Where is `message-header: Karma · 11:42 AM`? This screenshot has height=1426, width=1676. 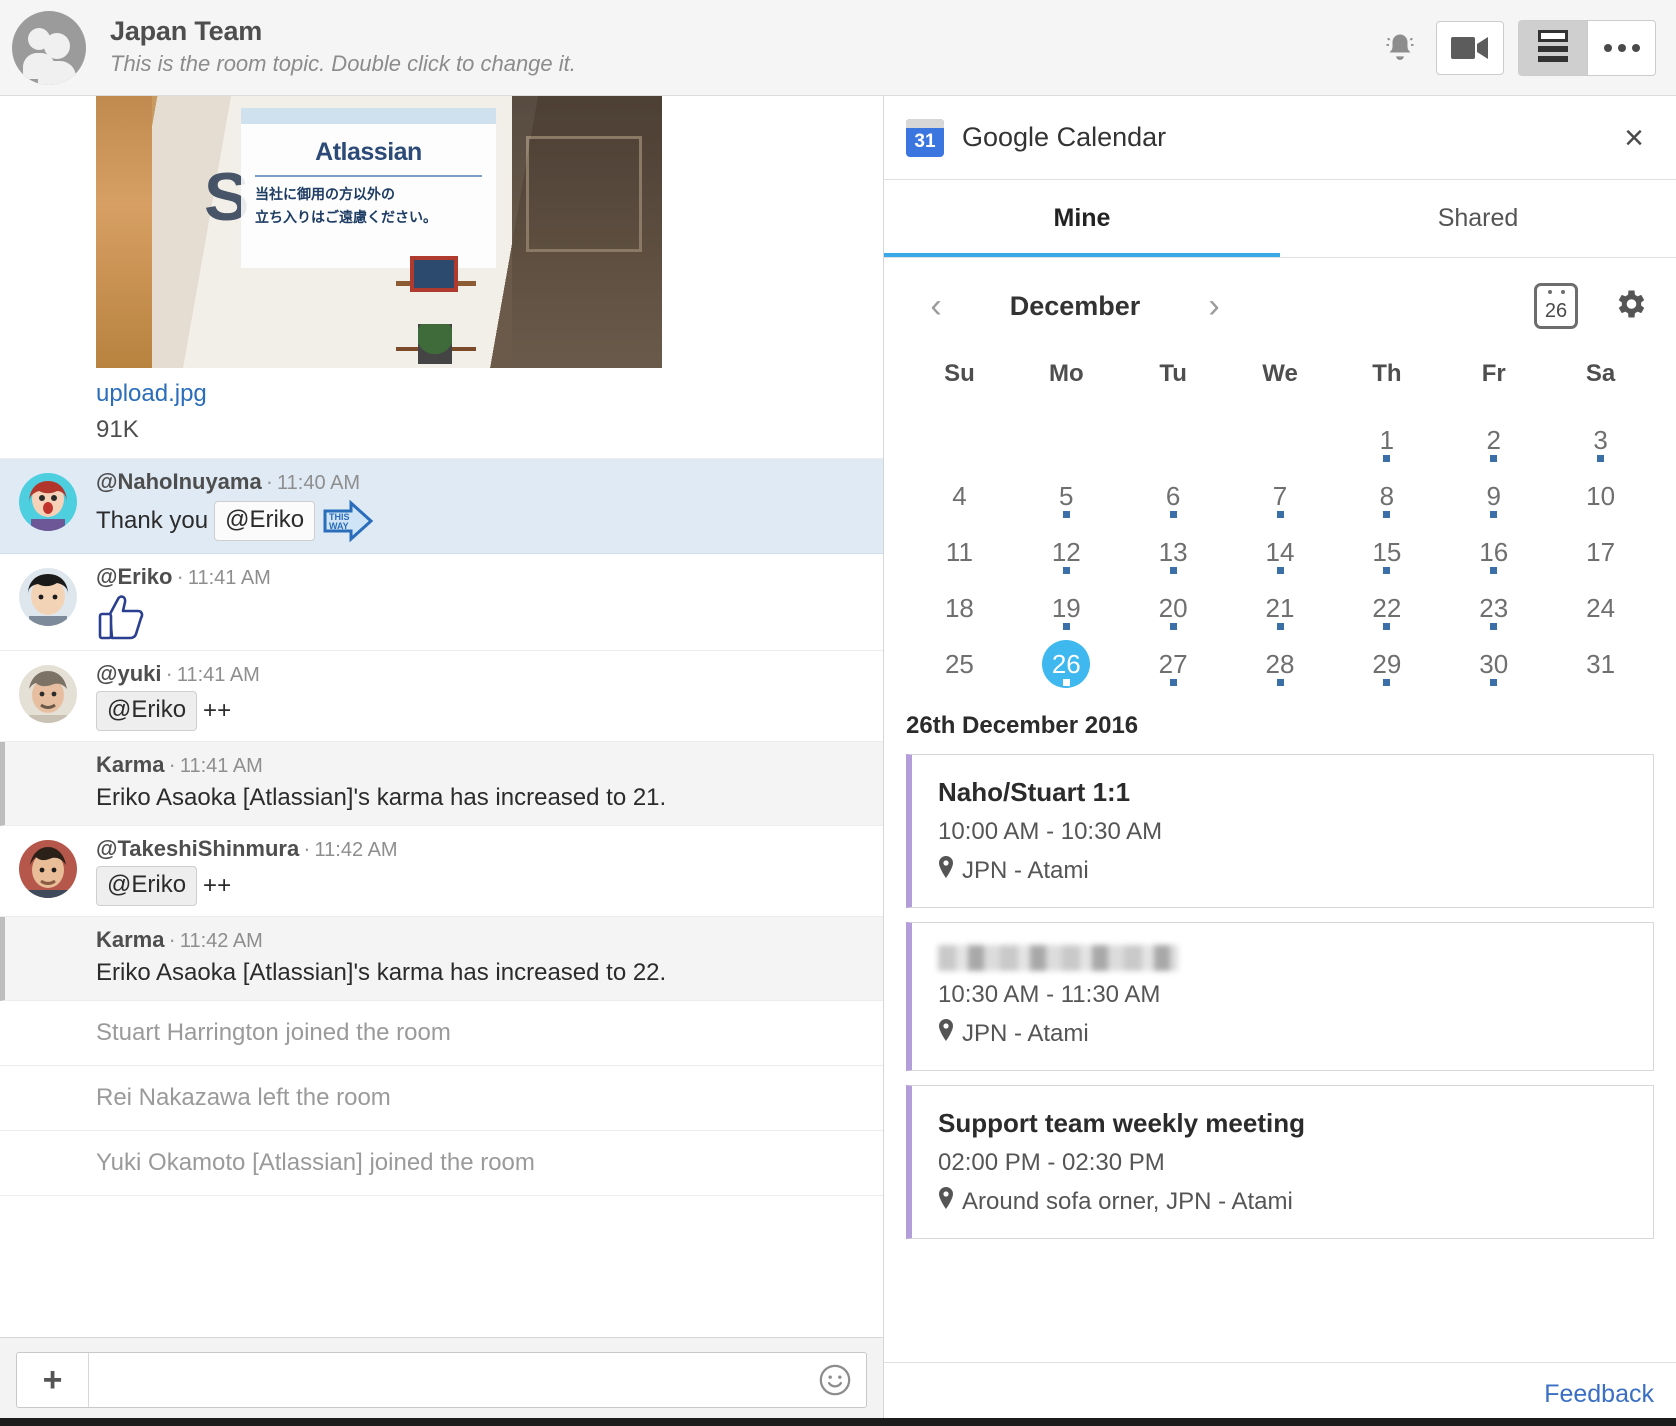
message-header: Karma · 11:42 AM is located at coordinates (179, 940).